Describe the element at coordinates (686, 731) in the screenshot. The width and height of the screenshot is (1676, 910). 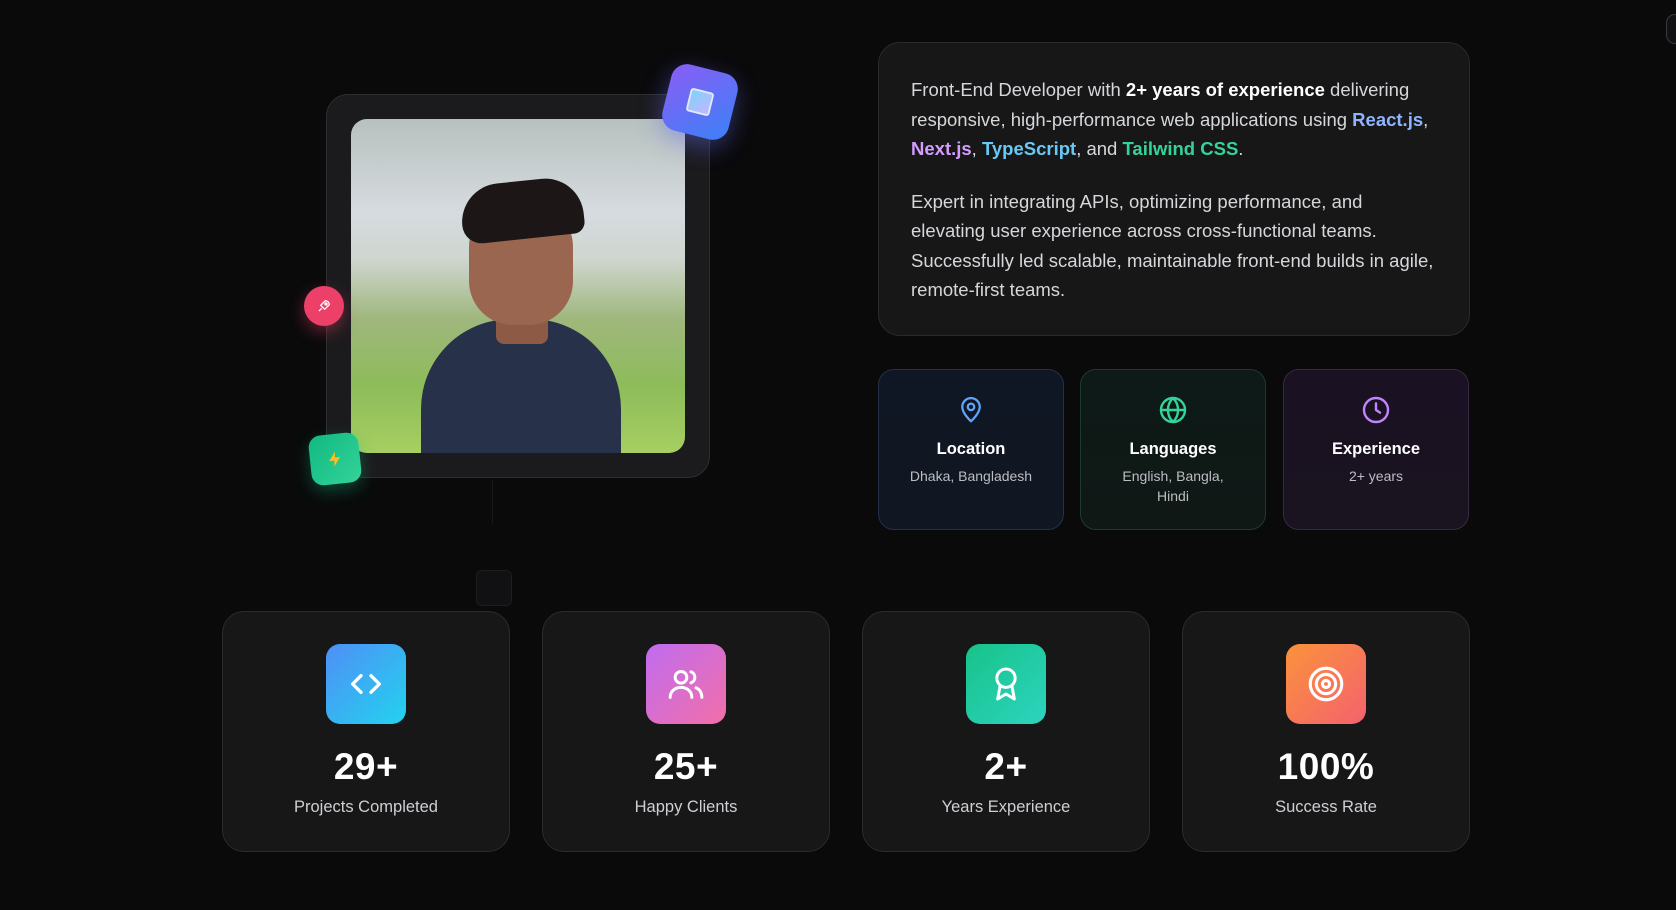
I see `stat-card-clients: 25+ Happy Clients` at that location.